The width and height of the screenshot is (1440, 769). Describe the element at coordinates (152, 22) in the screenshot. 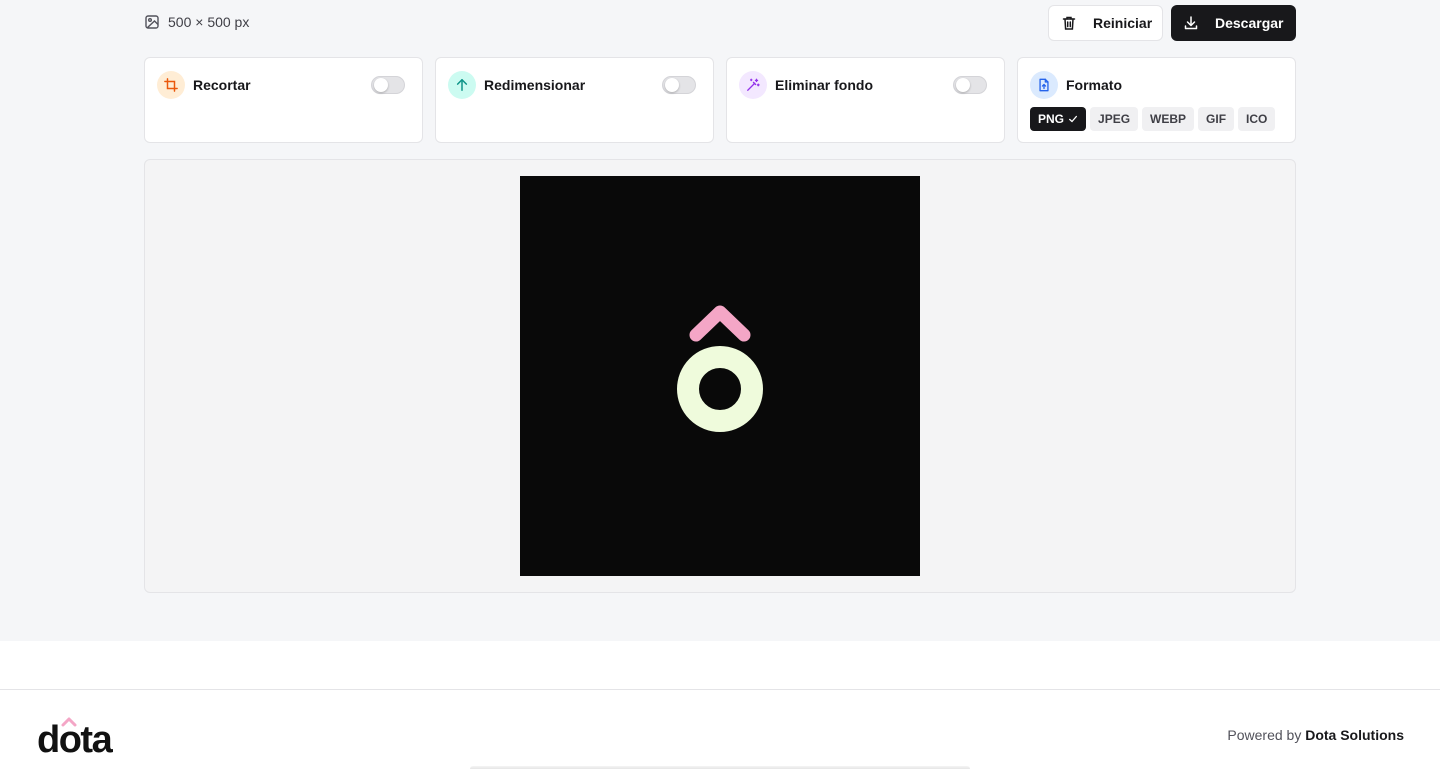

I see `image-icon` at that location.